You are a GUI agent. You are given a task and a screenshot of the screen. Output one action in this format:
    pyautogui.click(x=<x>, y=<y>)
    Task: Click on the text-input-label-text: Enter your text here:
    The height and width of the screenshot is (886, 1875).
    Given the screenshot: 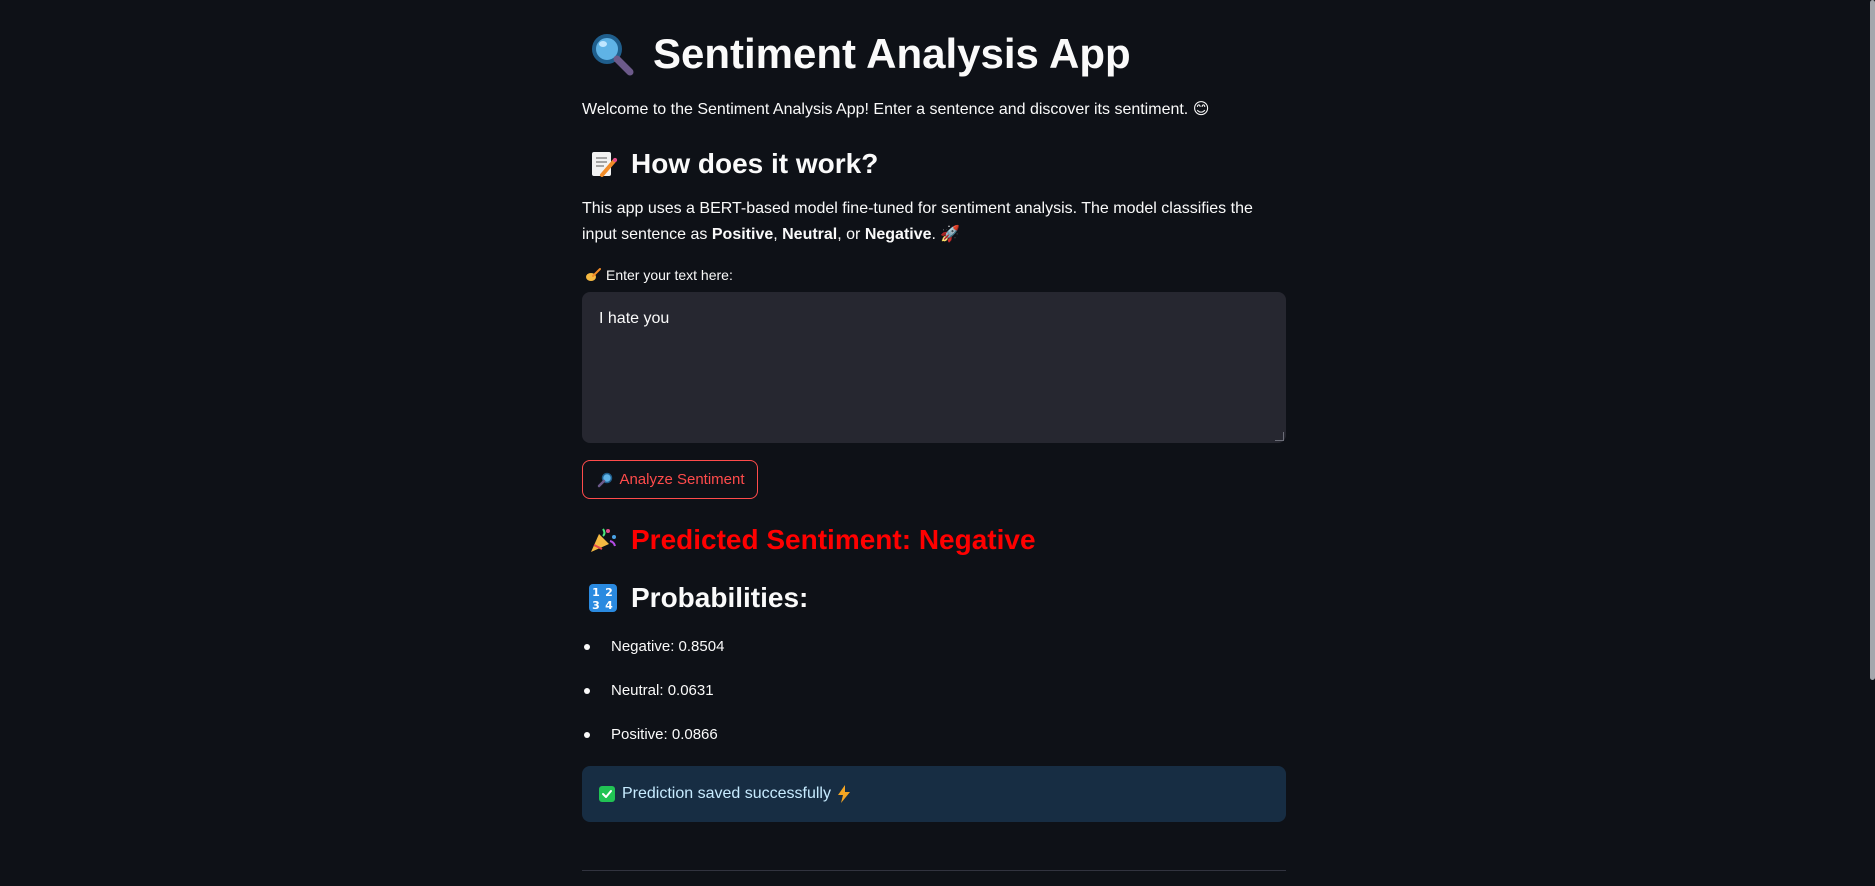 What is the action you would take?
    pyautogui.click(x=669, y=275)
    